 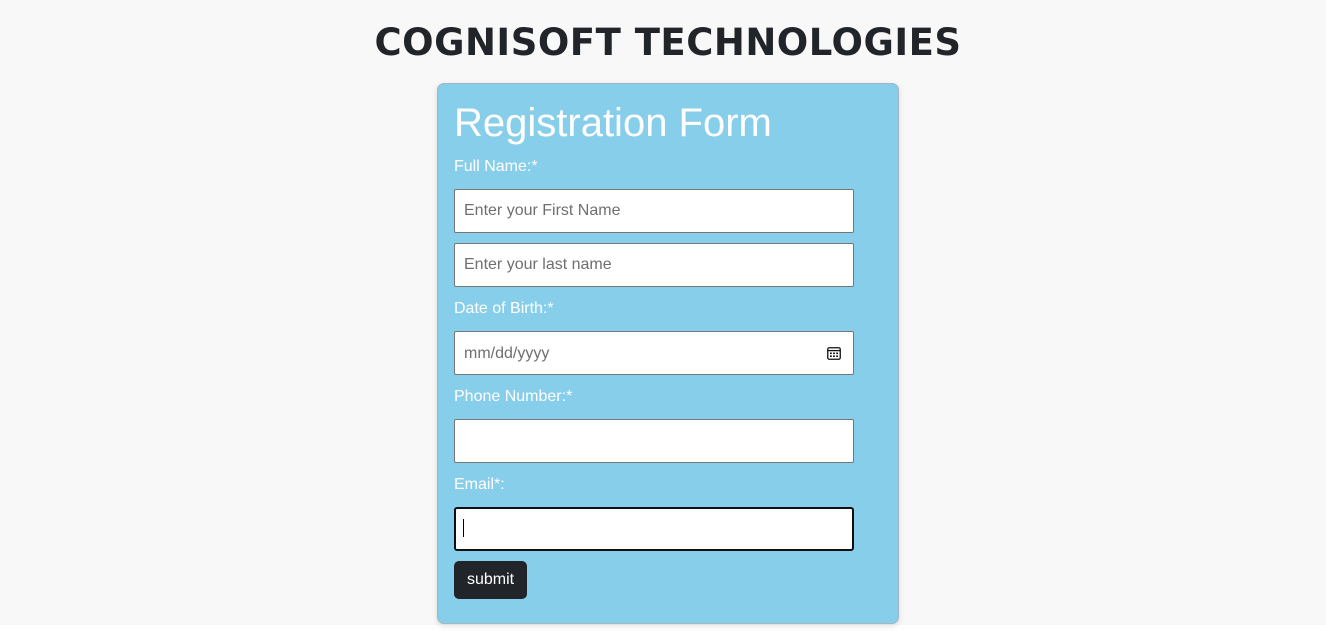 I want to click on email-field-wrapper, so click(x=654, y=529).